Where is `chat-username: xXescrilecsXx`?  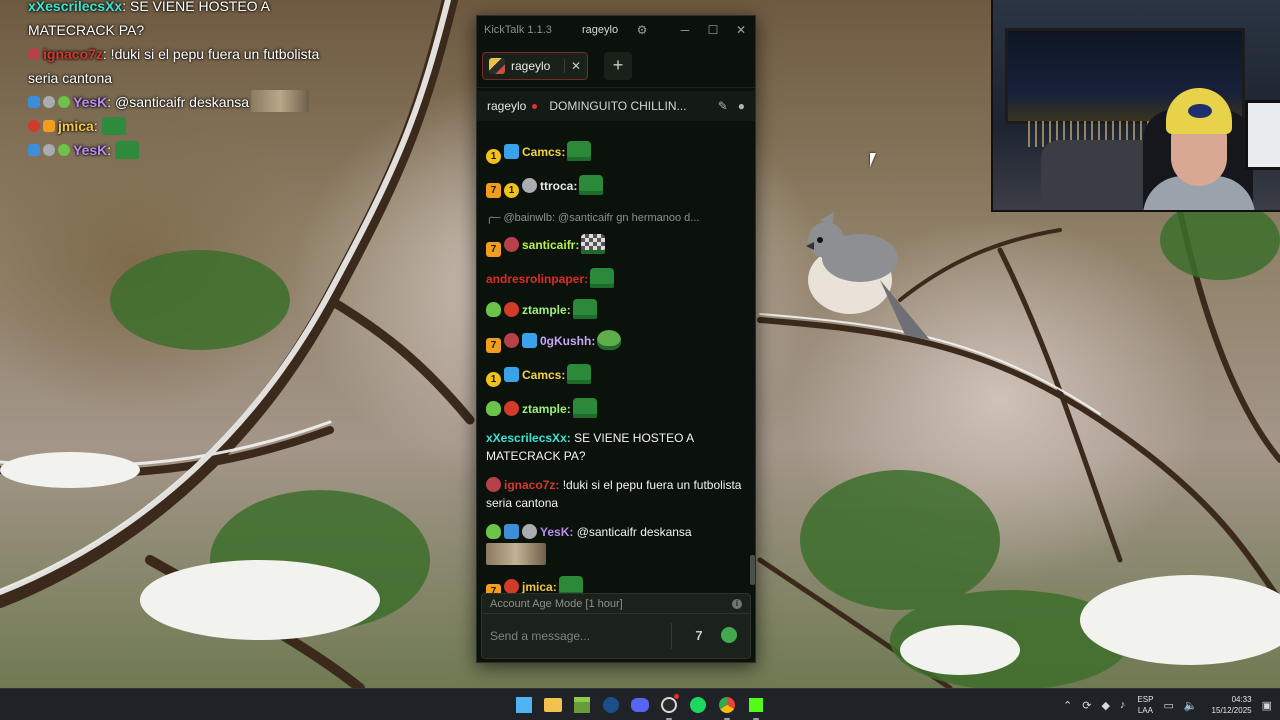
chat-username: xXescrilecsXx is located at coordinates (526, 438).